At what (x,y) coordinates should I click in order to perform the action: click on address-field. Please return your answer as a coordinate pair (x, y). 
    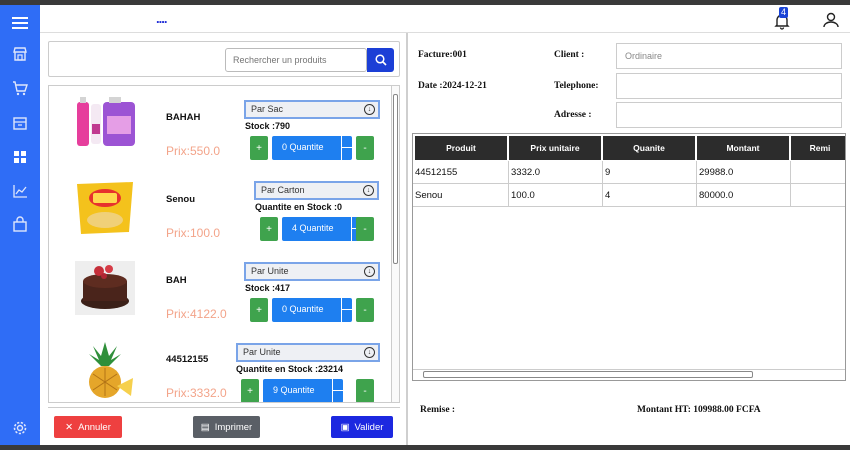
    Looking at the image, I should click on (729, 115).